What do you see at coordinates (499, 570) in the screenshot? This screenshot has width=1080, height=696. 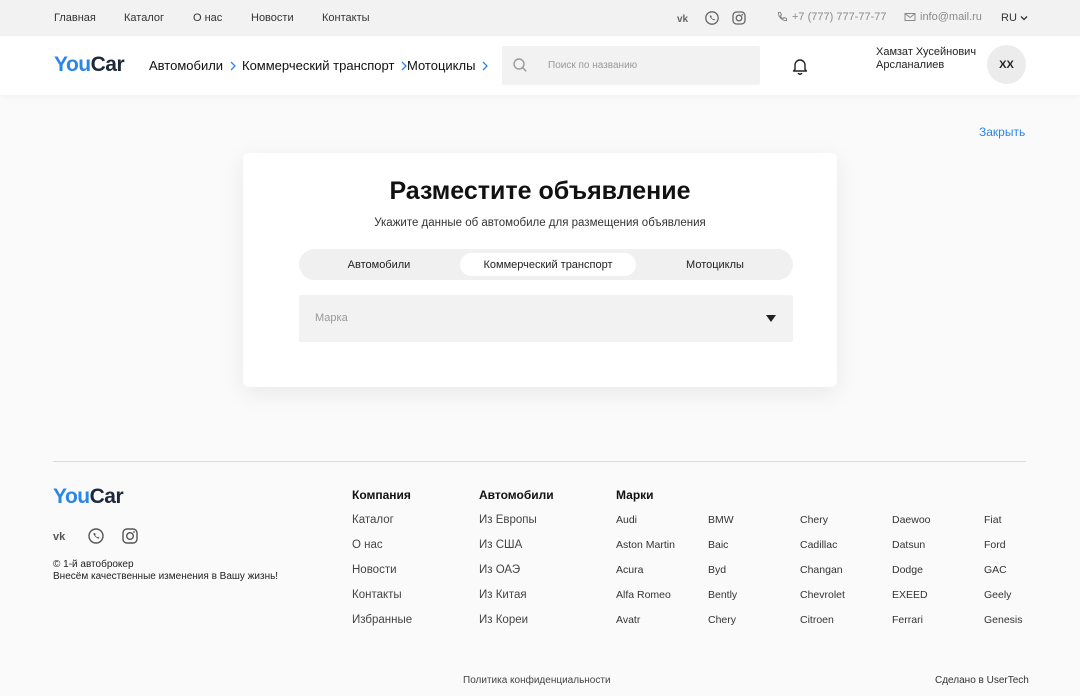 I see `footer-link-uae: Из ОАЭ` at bounding box center [499, 570].